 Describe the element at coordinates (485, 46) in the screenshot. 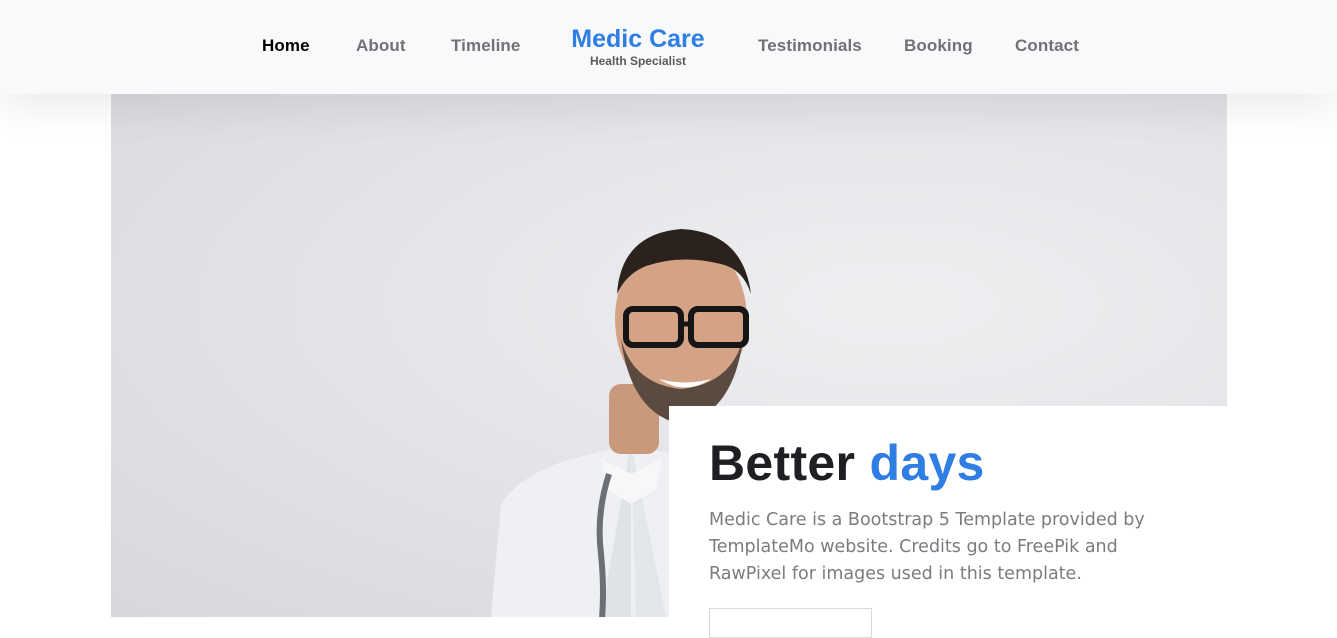

I see `nav-link-timeline: Timeline` at that location.